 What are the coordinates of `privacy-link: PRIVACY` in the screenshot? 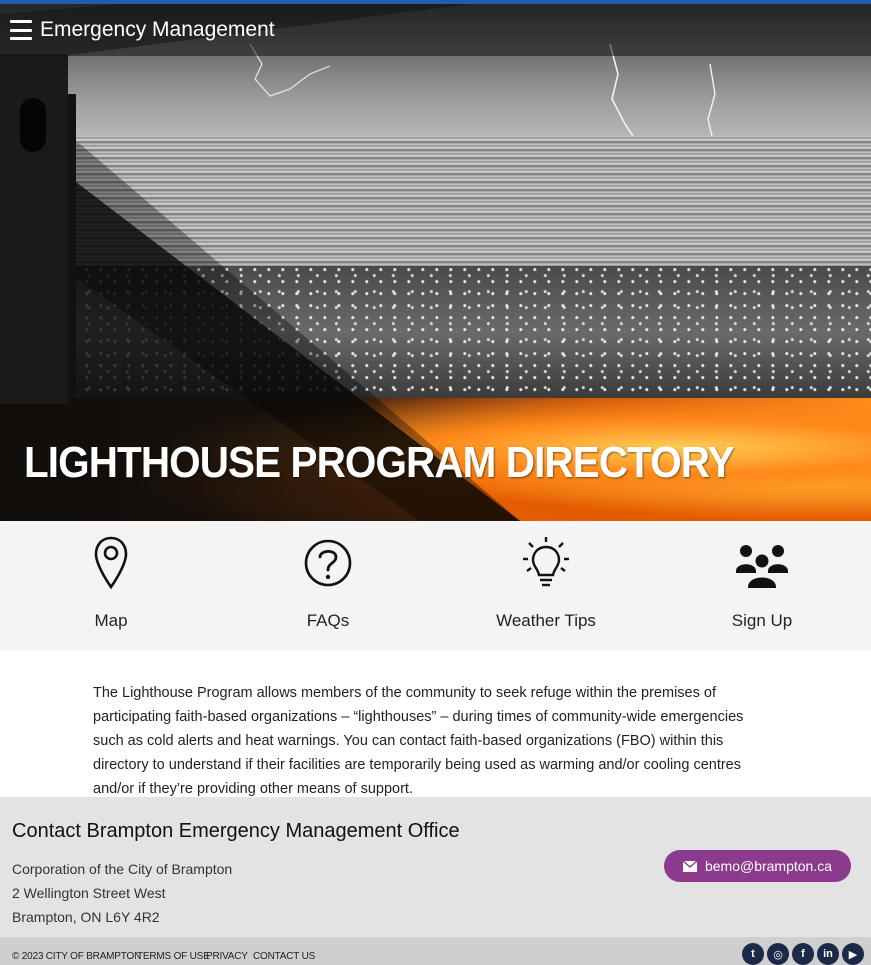 It's located at (227, 956).